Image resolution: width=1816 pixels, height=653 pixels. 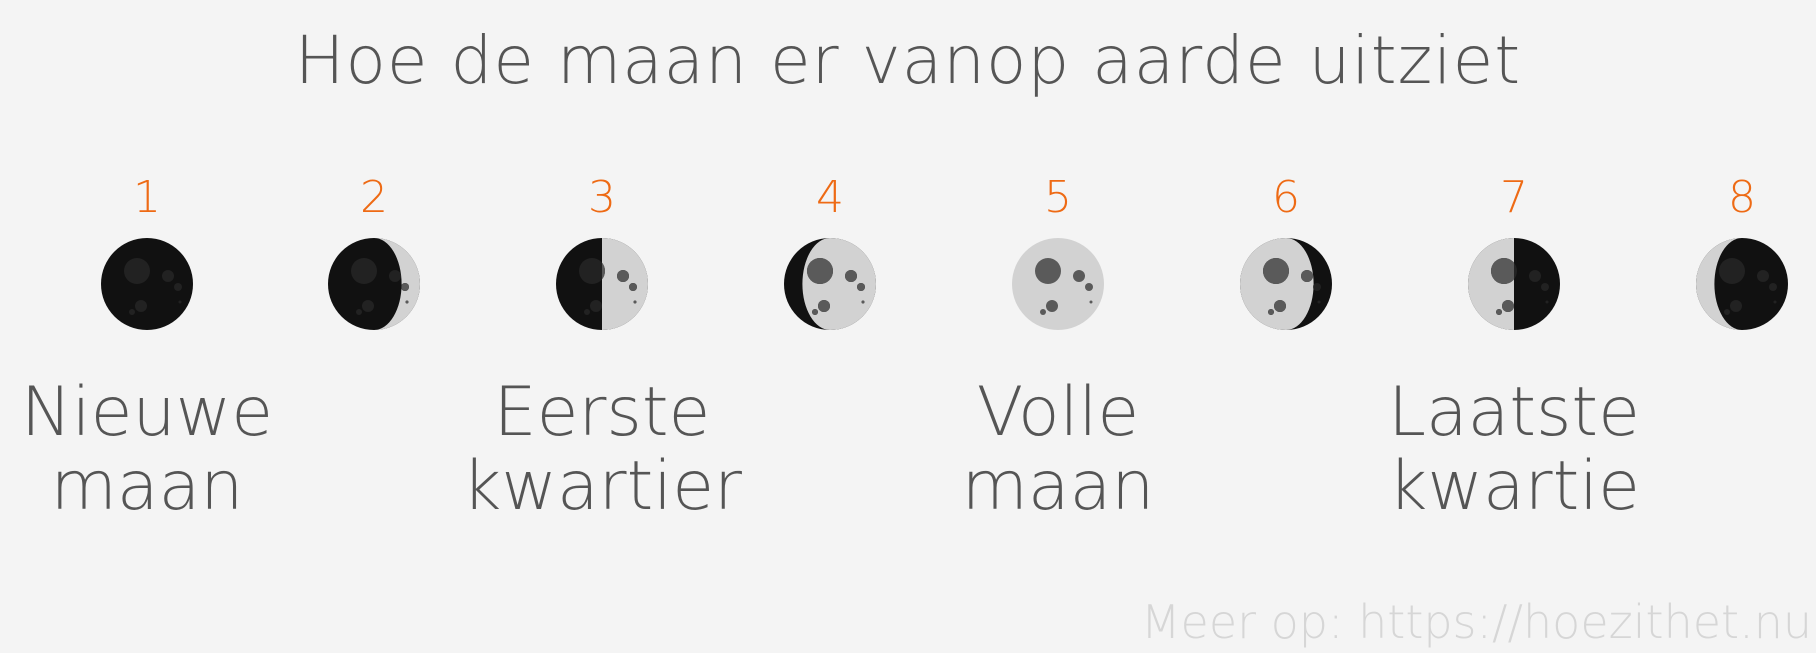 What do you see at coordinates (602, 412) in the screenshot?
I see `label-first-quarter-line1: Eerste` at bounding box center [602, 412].